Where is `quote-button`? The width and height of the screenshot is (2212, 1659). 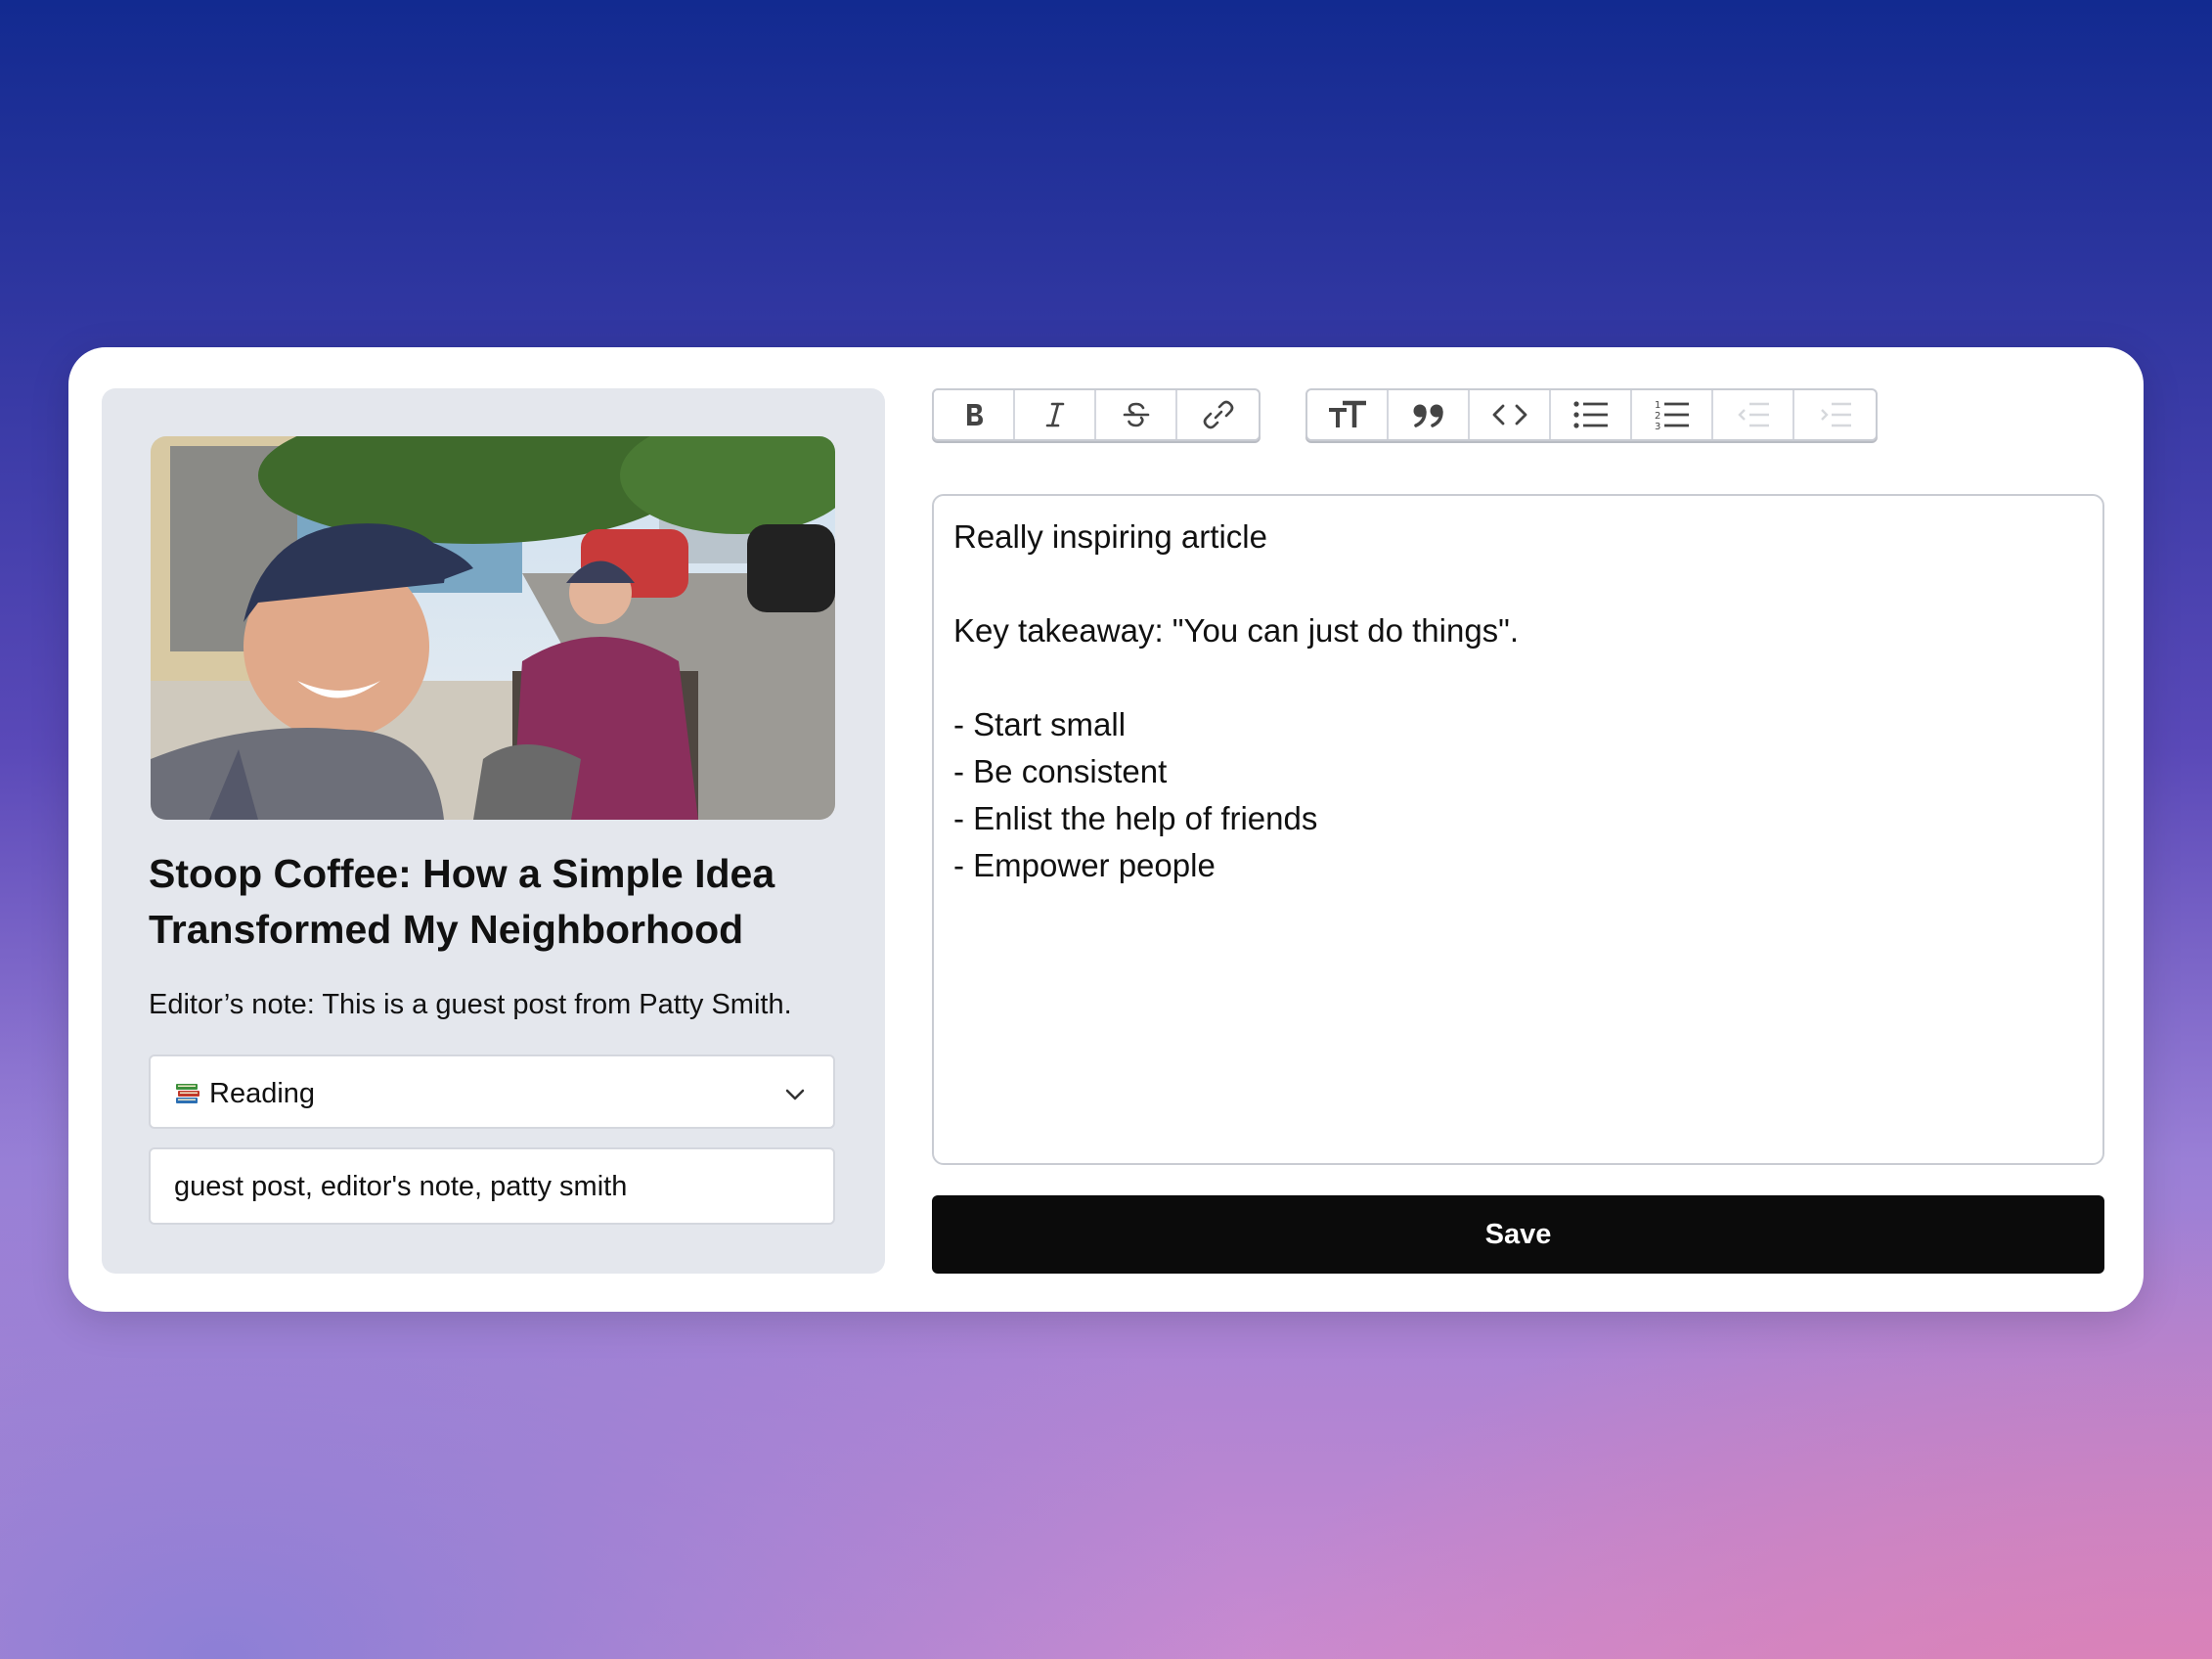 quote-button is located at coordinates (1429, 414).